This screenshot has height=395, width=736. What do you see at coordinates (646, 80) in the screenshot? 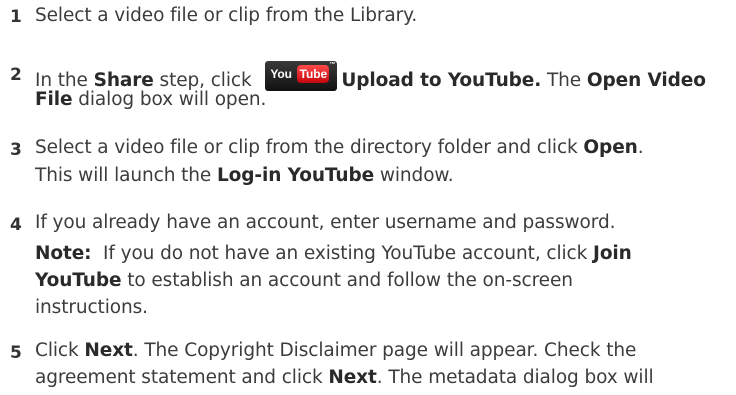
I see `open-video-label: Open Video` at bounding box center [646, 80].